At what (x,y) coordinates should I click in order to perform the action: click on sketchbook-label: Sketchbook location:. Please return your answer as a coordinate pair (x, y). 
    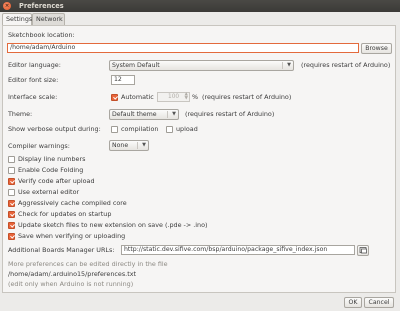
    Looking at the image, I should click on (41, 35).